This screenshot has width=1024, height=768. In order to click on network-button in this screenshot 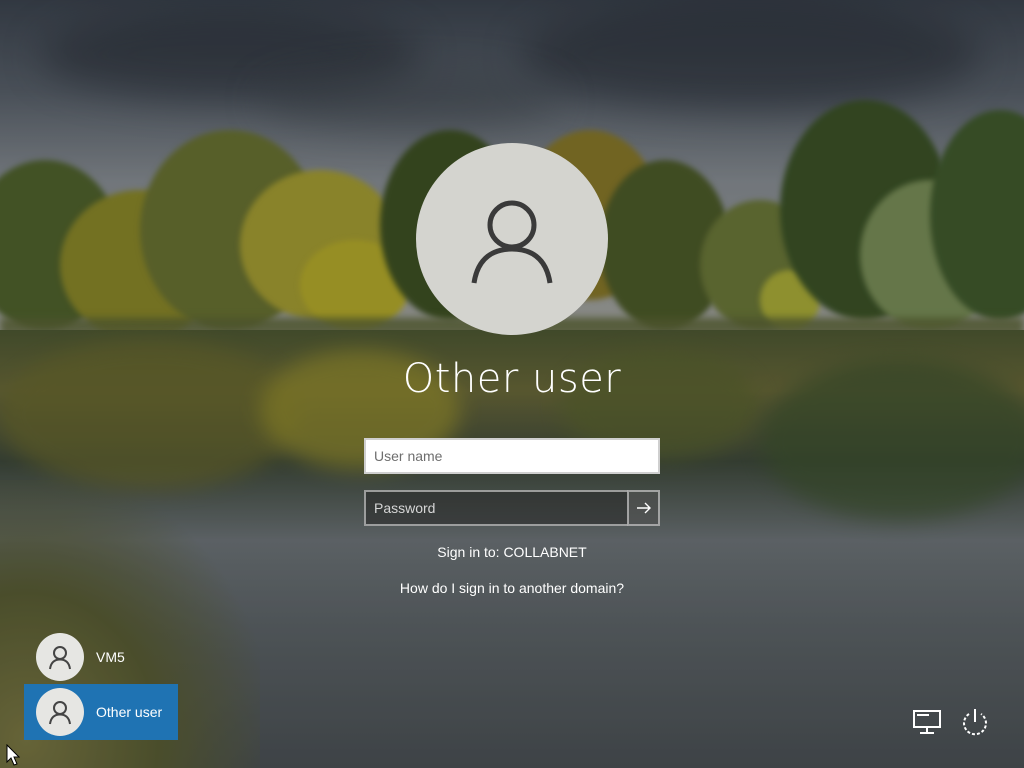, I will do `click(927, 722)`.